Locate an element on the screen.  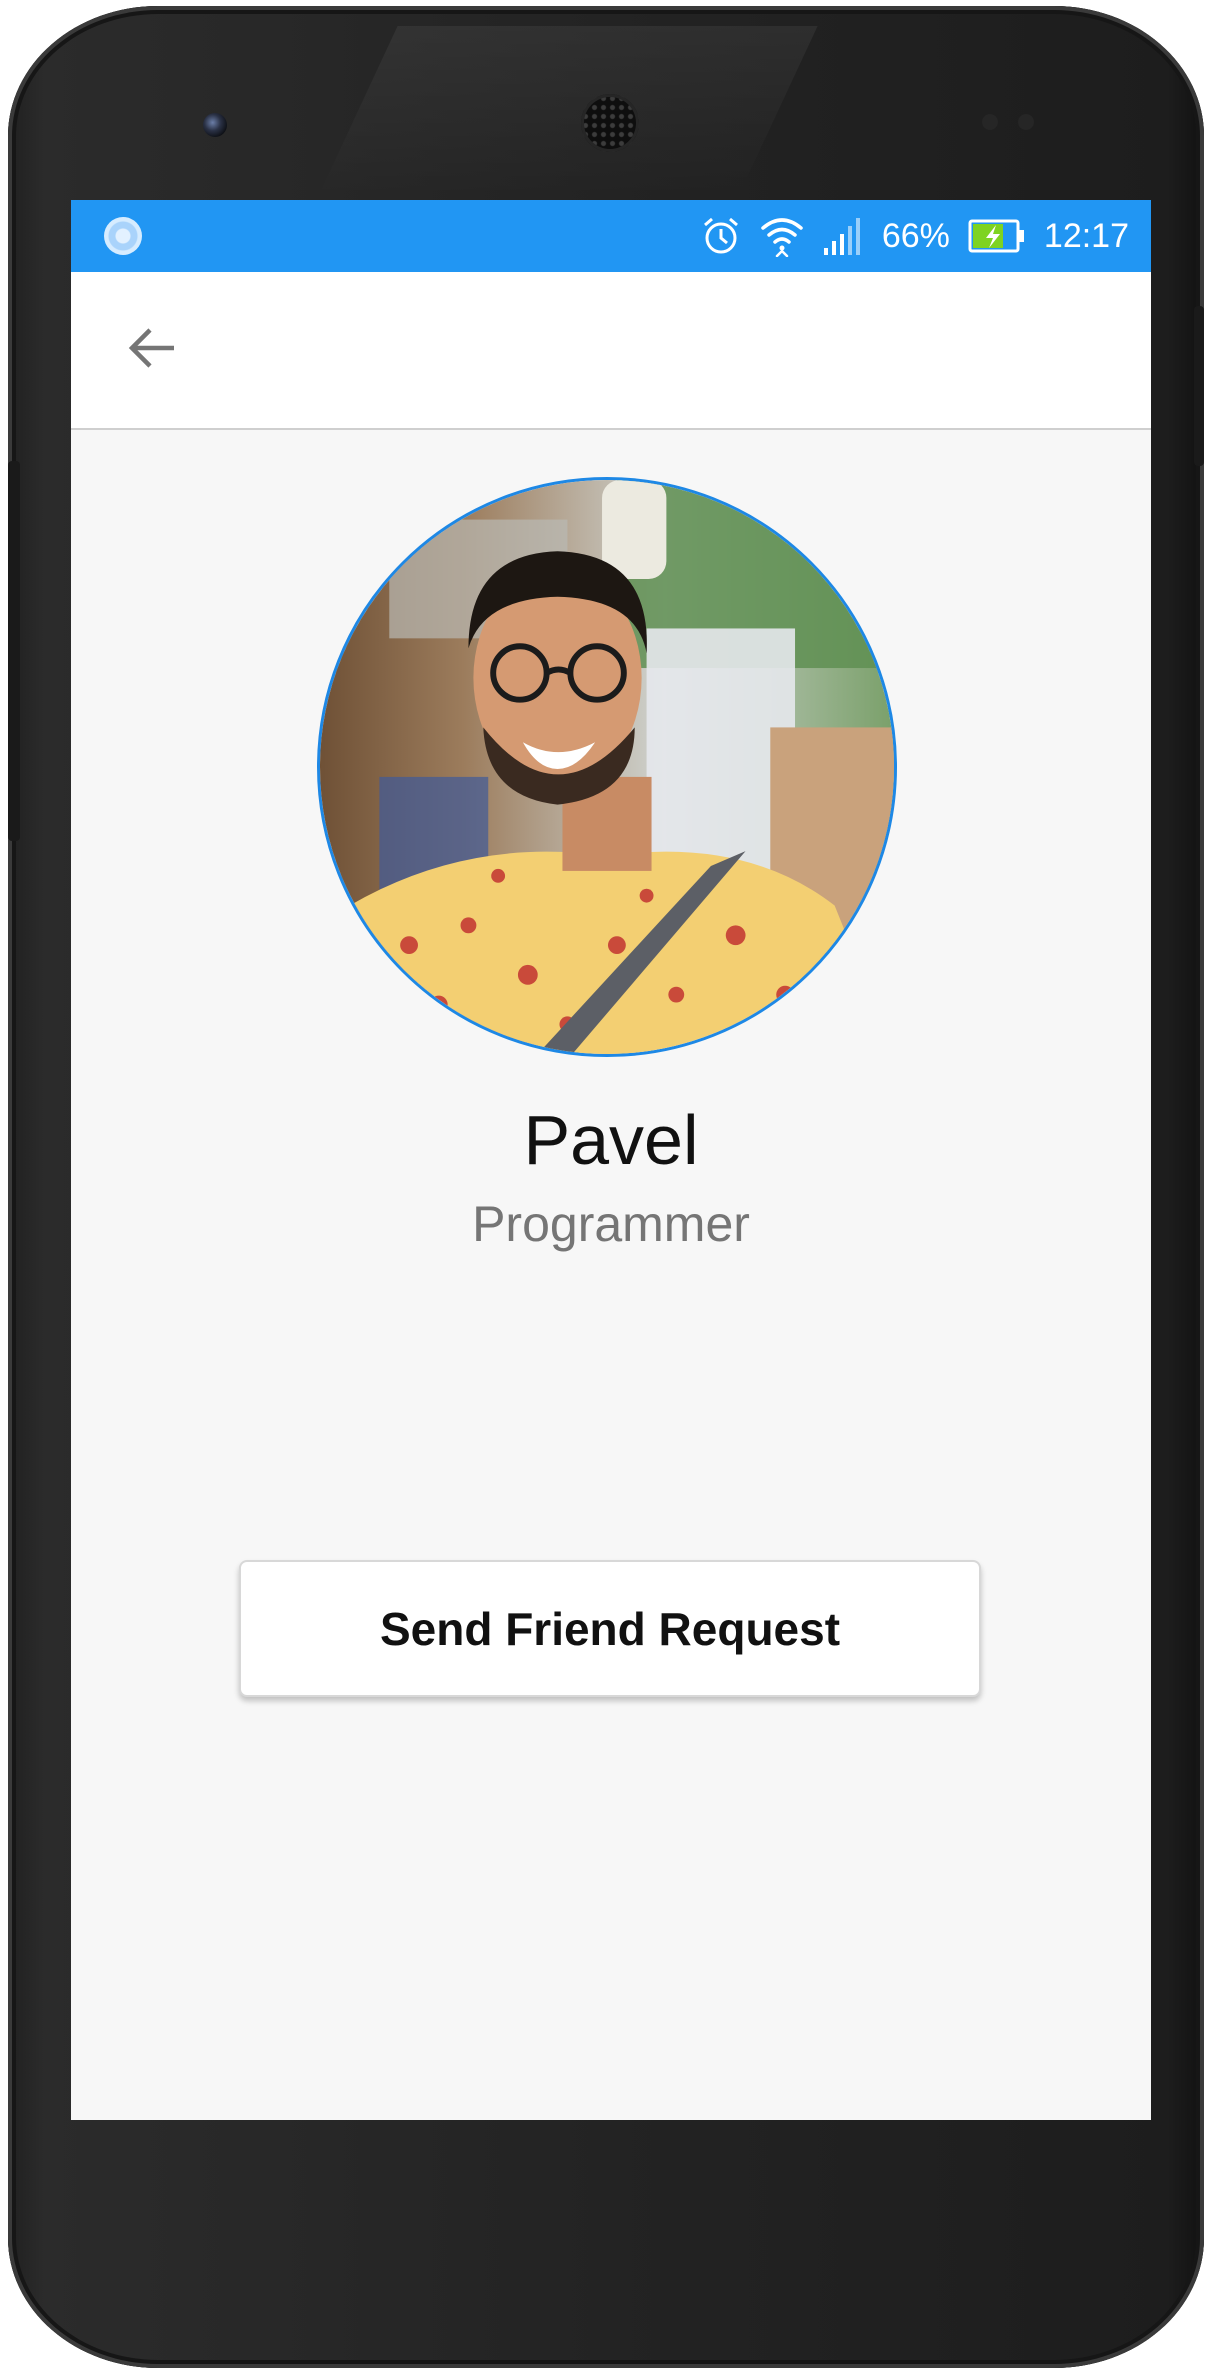
proximity-sensor is located at coordinates (990, 122).